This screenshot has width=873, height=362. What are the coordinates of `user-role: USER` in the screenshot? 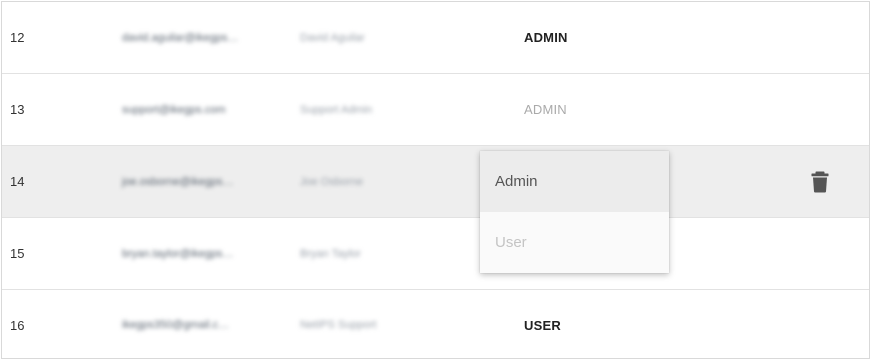 It's located at (542, 325).